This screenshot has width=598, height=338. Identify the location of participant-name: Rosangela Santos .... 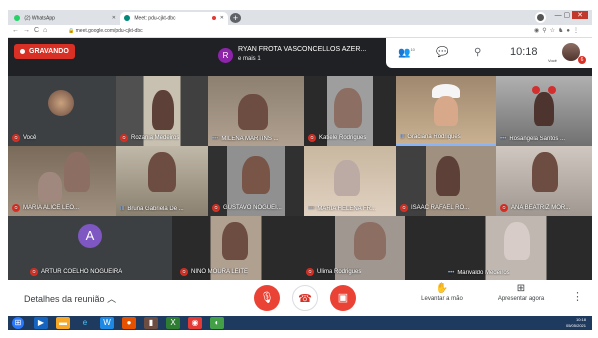
(537, 139).